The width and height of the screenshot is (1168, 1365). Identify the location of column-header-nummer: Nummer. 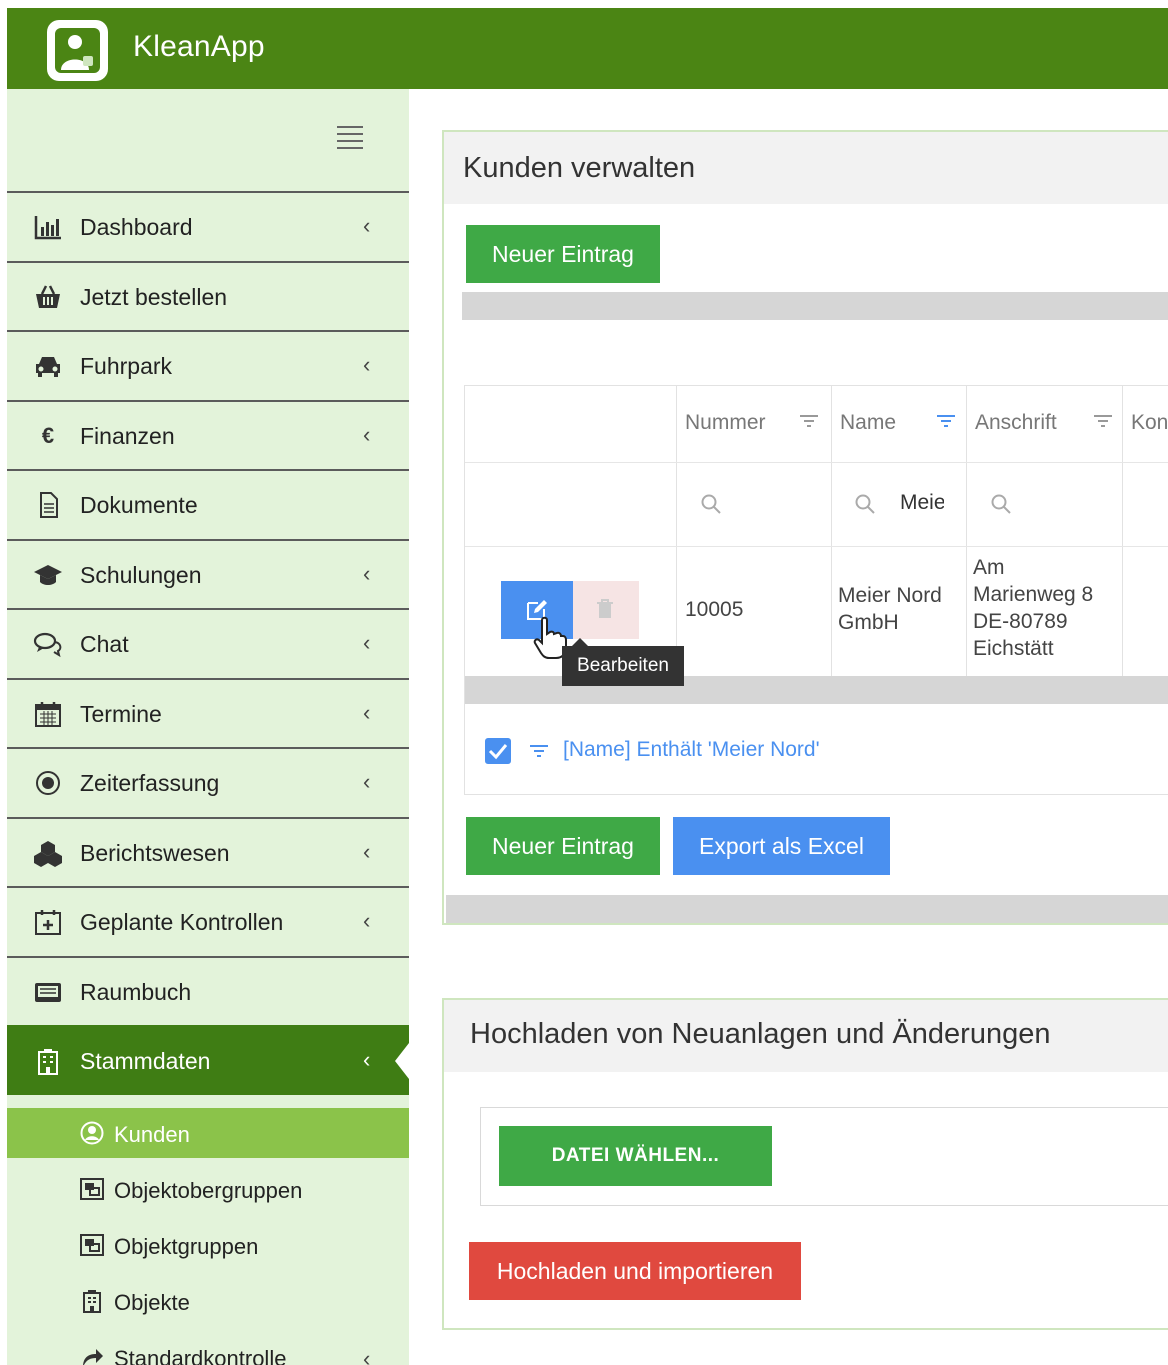
(725, 423).